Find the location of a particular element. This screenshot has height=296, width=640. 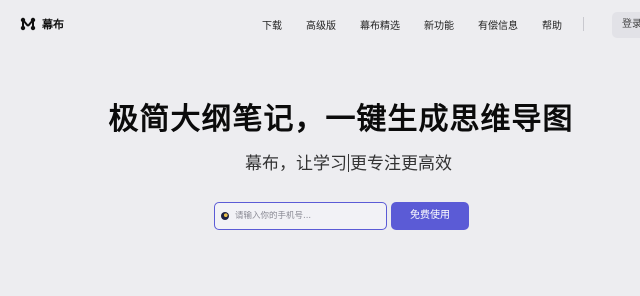

mubu-logo-icon is located at coordinates (28, 24).